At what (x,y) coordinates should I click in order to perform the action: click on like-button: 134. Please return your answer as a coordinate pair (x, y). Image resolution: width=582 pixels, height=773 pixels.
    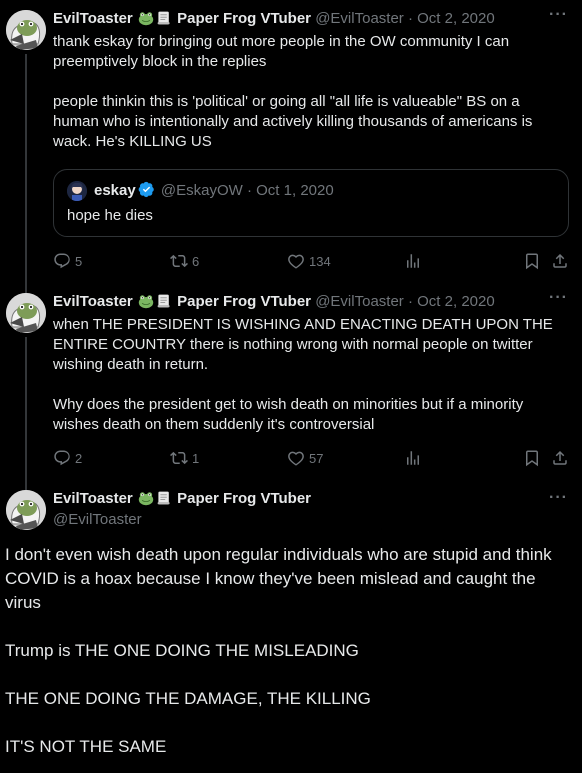
    Looking at the image, I should click on (309, 261).